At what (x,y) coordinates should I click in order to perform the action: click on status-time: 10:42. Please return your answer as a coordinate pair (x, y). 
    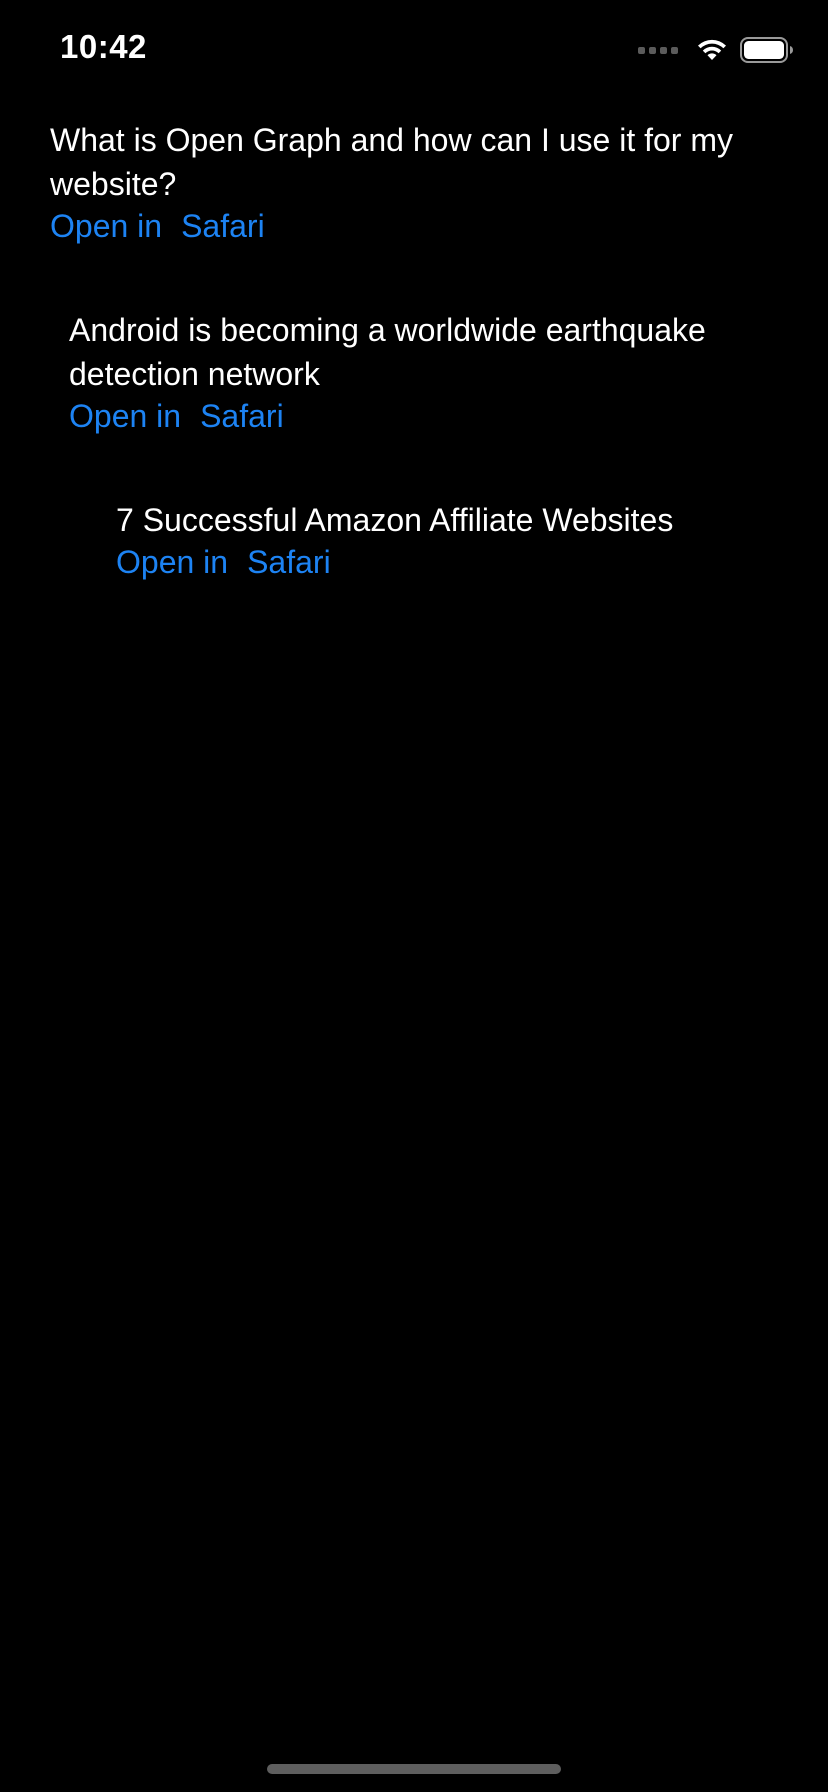
    Looking at the image, I should click on (103, 46).